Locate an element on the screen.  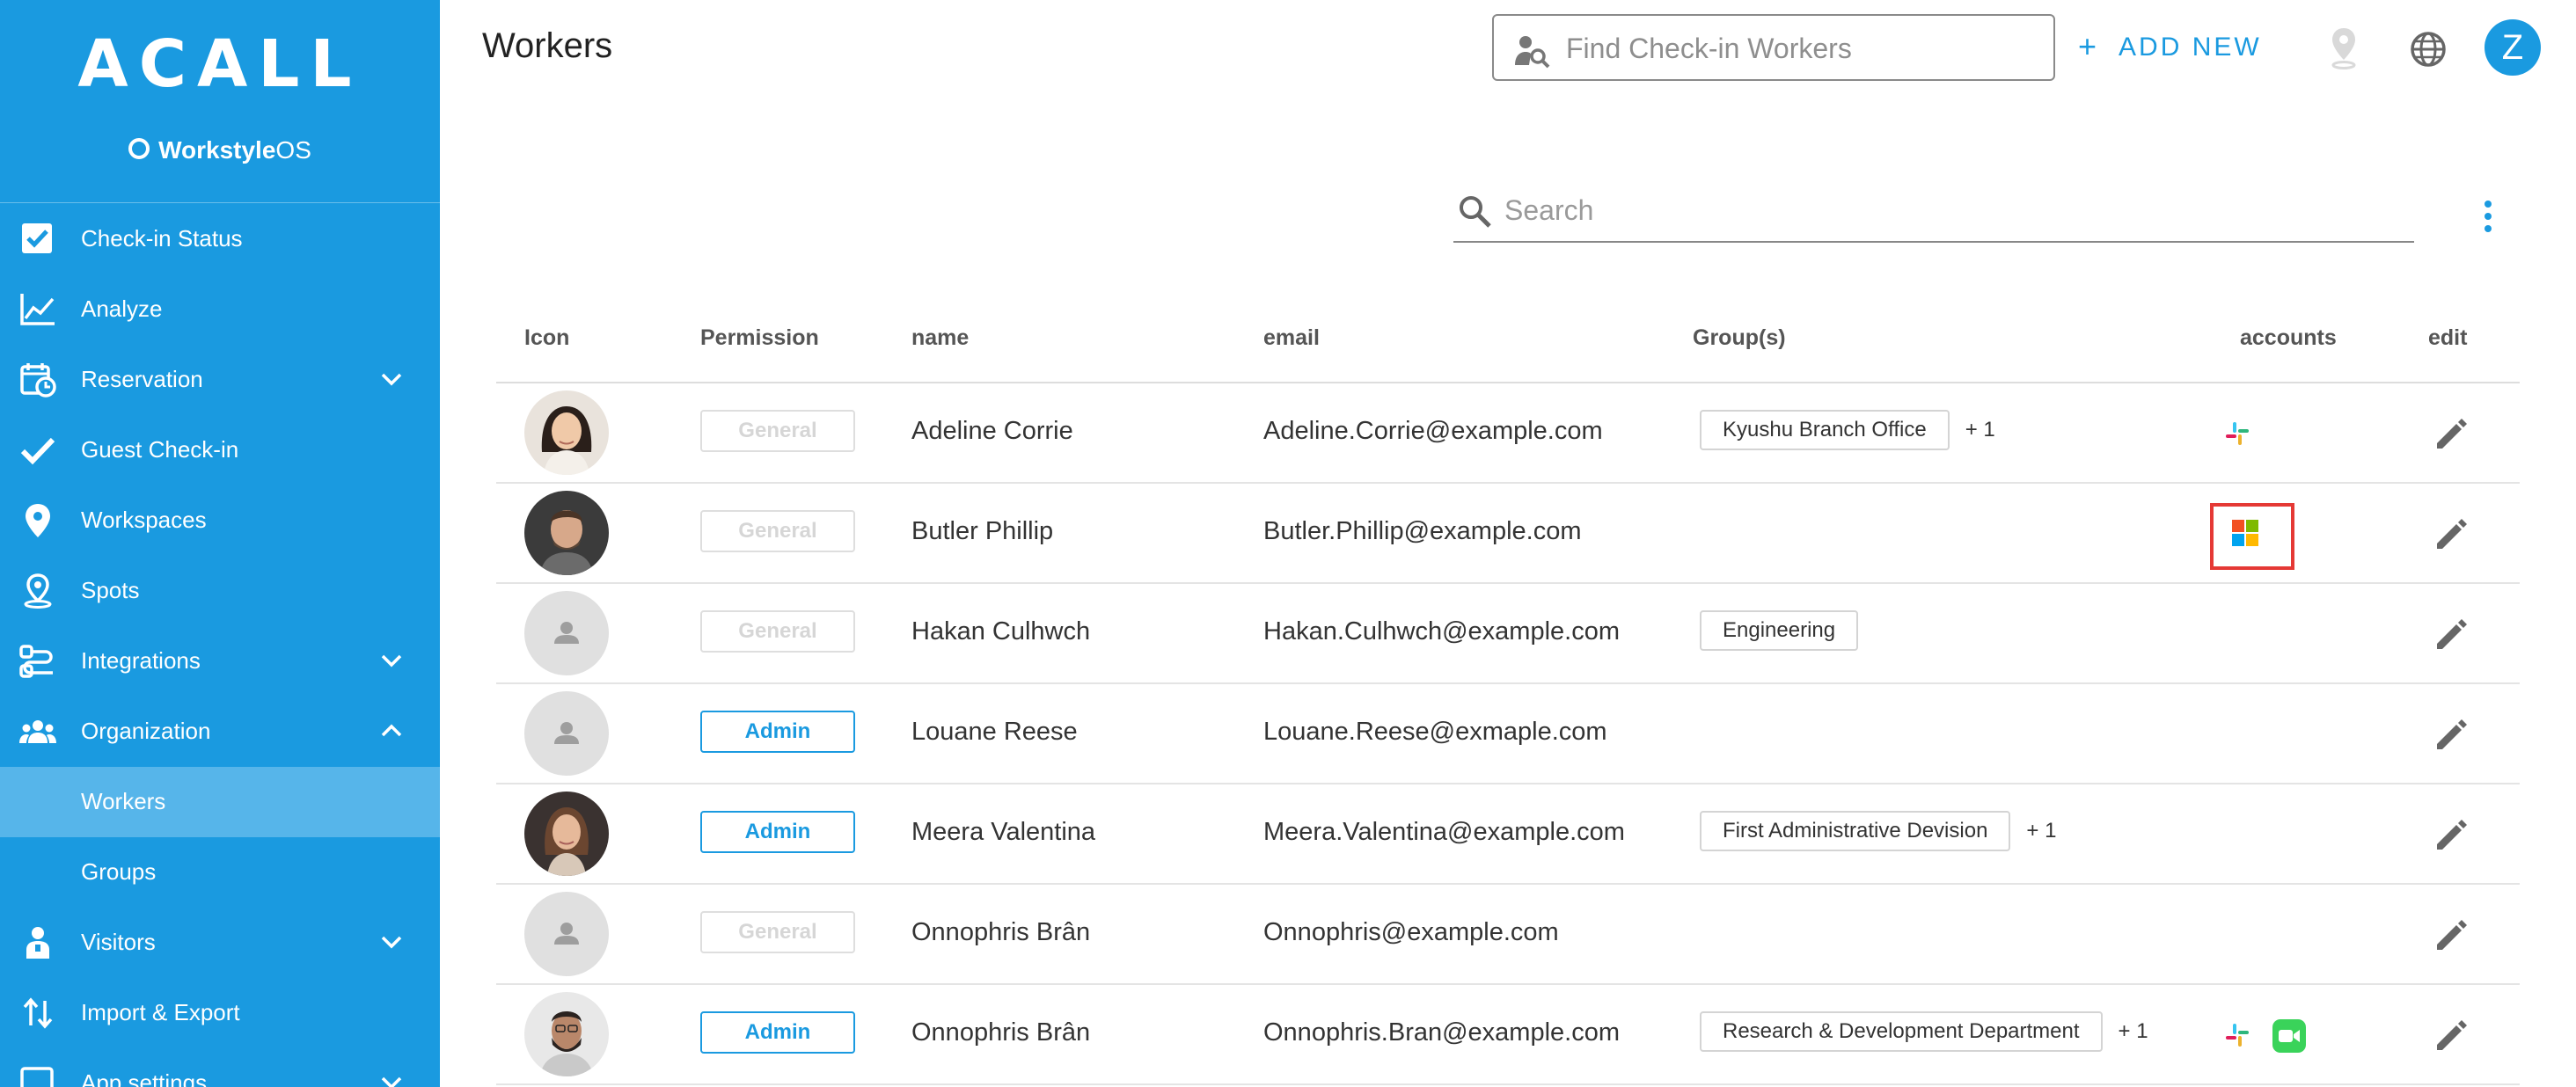
worker-email: Hakan.Culhwch@example.com is located at coordinates (1441, 631).